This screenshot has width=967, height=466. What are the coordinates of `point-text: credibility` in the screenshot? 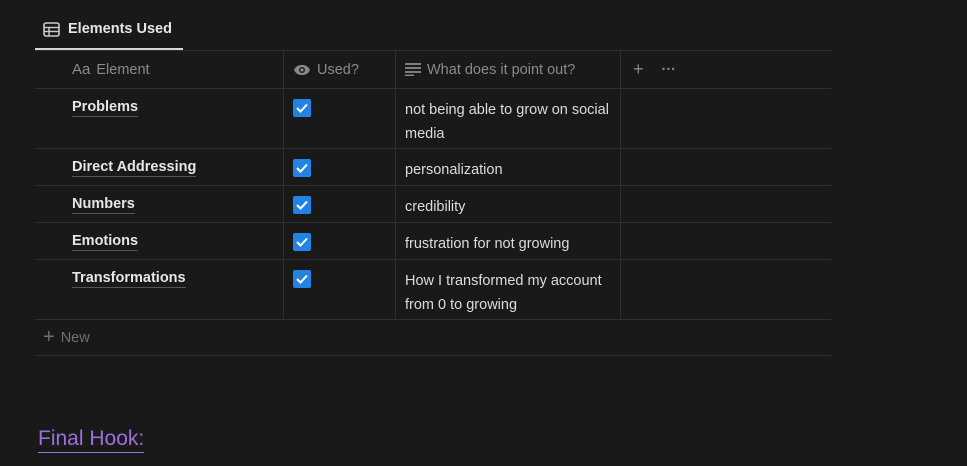 It's located at (435, 204).